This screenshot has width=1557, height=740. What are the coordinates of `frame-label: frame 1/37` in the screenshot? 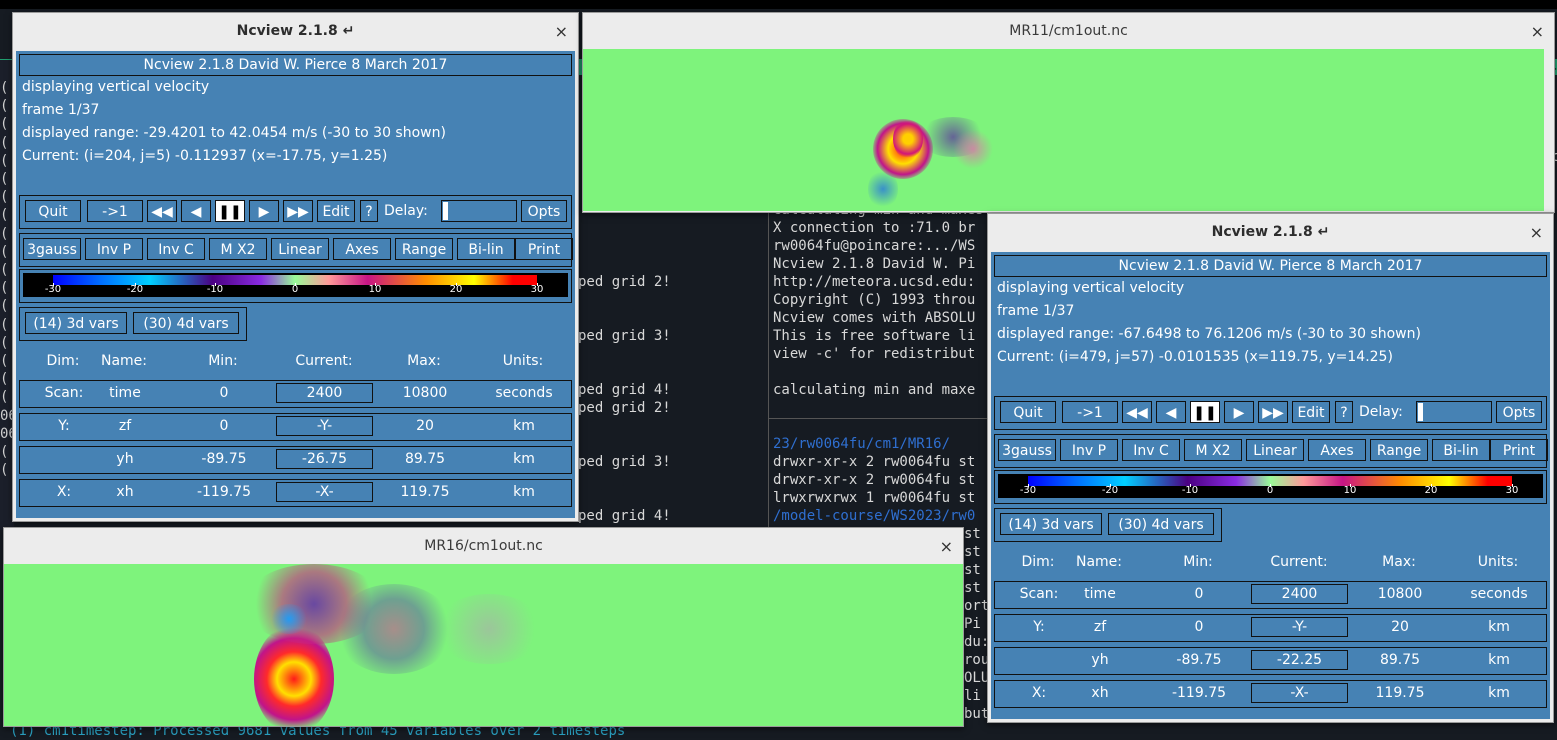 It's located at (61, 110).